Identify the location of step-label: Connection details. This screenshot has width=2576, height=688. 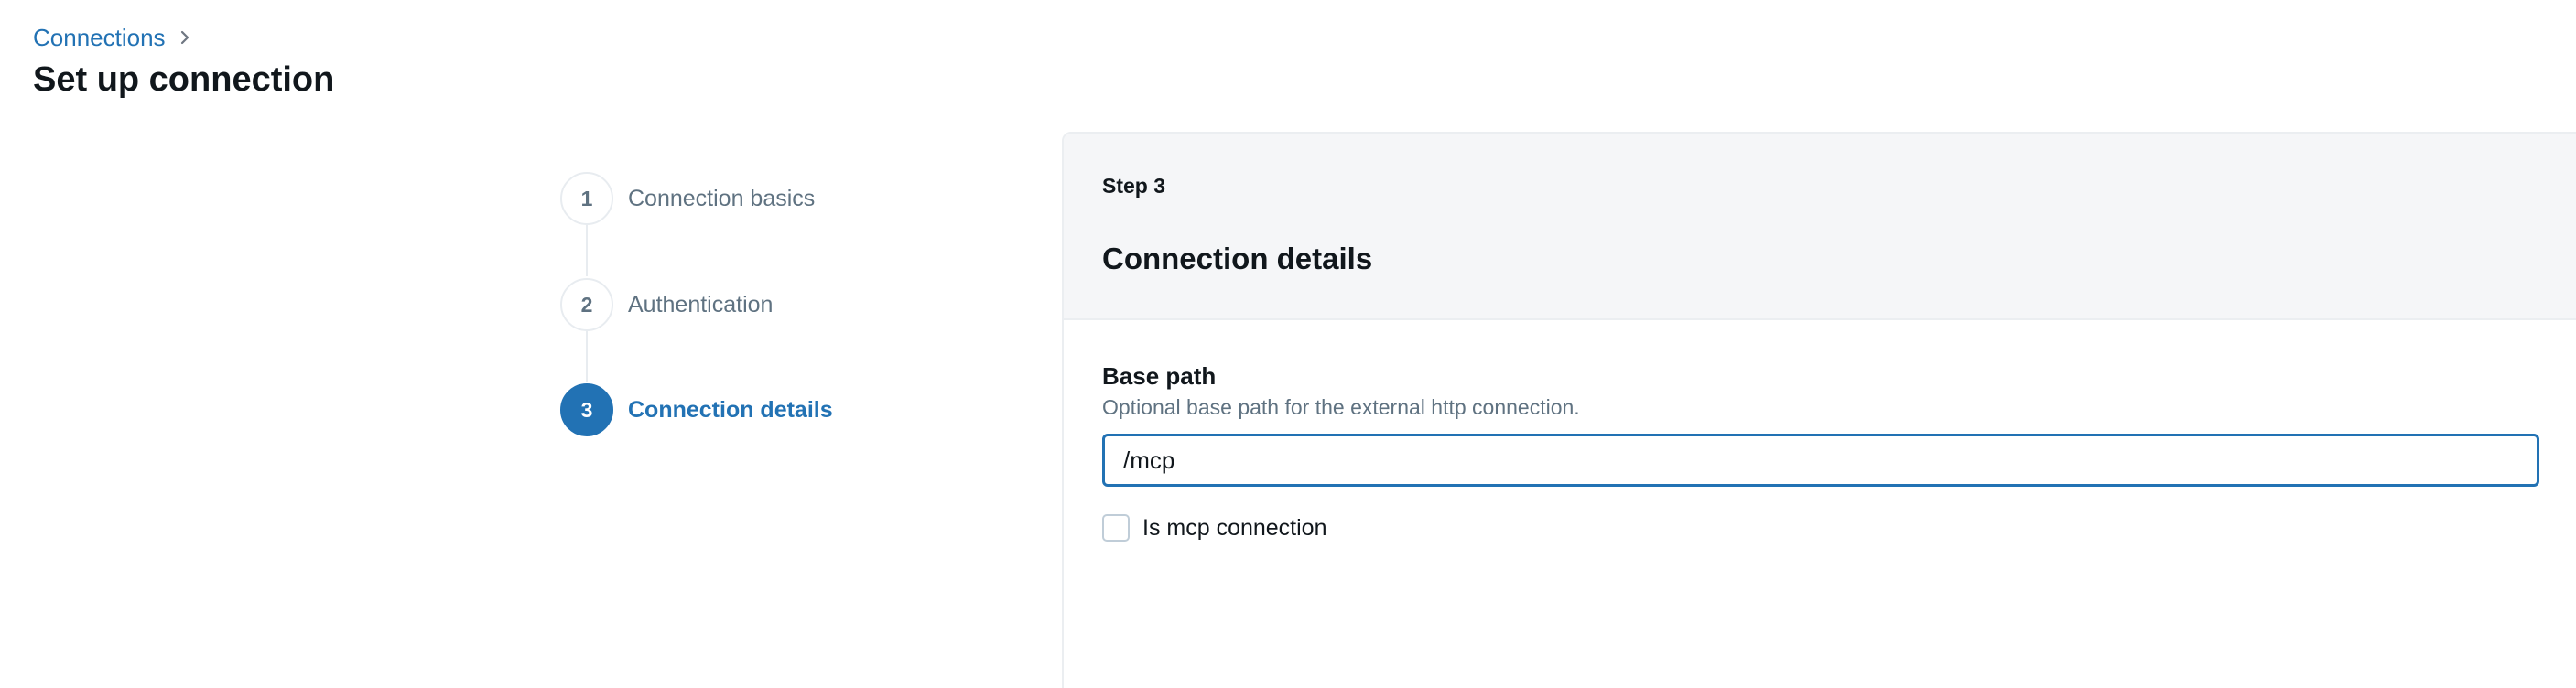
(731, 409).